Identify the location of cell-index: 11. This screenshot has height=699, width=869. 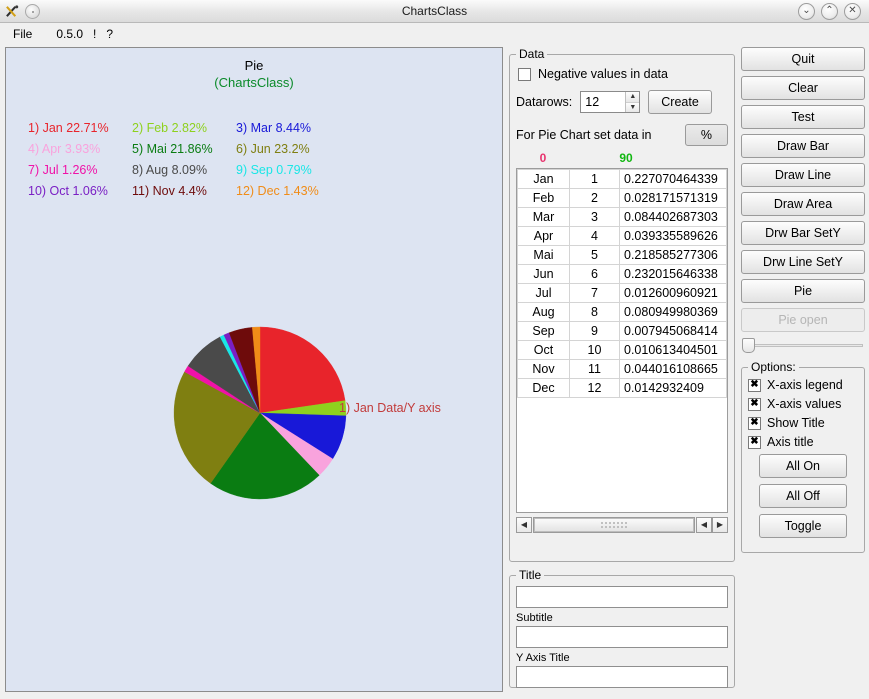
(594, 369).